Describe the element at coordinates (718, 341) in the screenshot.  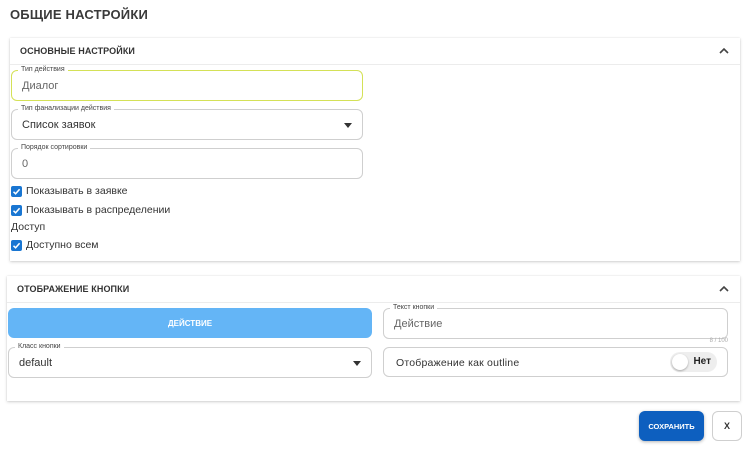
I see `char-counter: 8 / 100` at that location.